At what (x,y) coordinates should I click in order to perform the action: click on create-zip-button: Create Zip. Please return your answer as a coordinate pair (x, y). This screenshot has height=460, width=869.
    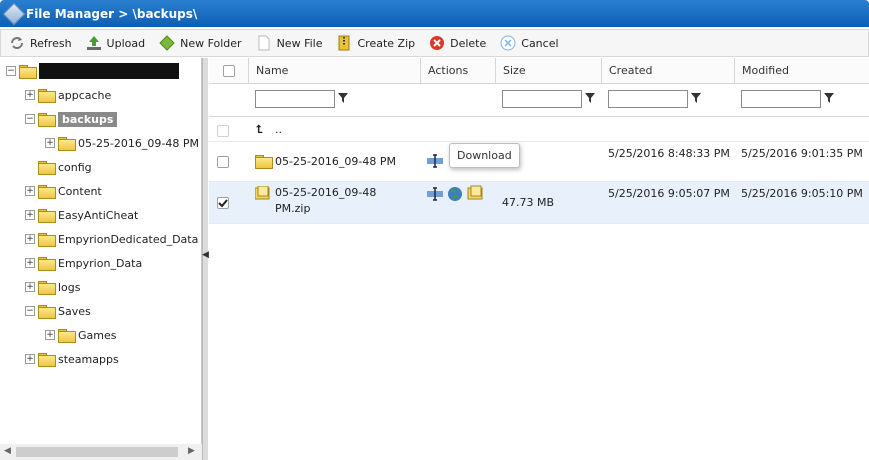
    Looking at the image, I should click on (375, 43).